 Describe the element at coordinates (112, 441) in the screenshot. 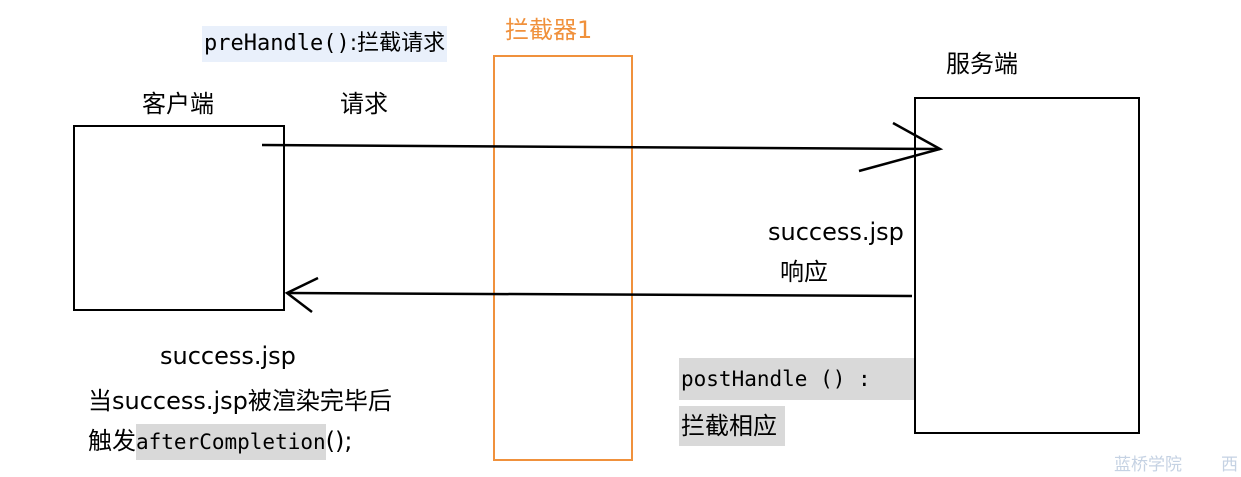

I see `after-trigger-prefix: 触发` at that location.